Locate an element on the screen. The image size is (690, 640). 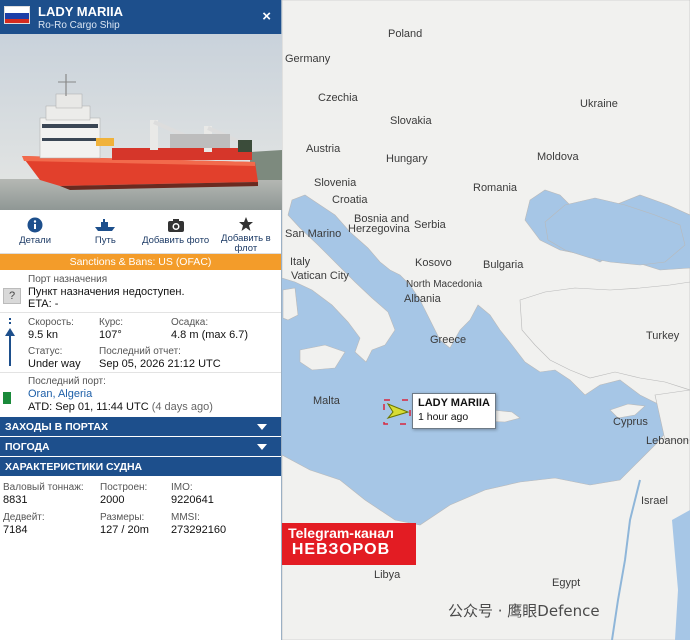
last-report-value: Sep 05, 2026 21:12 UTC is located at coordinates (160, 364).